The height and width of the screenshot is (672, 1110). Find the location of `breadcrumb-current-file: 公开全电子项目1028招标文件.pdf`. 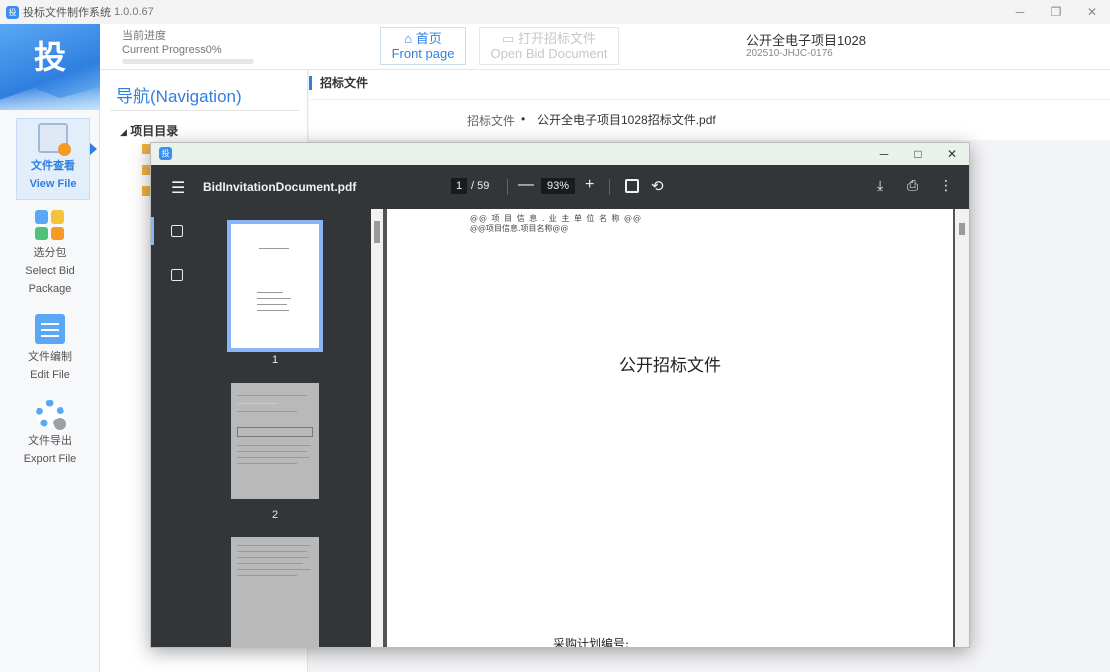

breadcrumb-current-file: 公开全电子项目1028招标文件.pdf is located at coordinates (626, 120).